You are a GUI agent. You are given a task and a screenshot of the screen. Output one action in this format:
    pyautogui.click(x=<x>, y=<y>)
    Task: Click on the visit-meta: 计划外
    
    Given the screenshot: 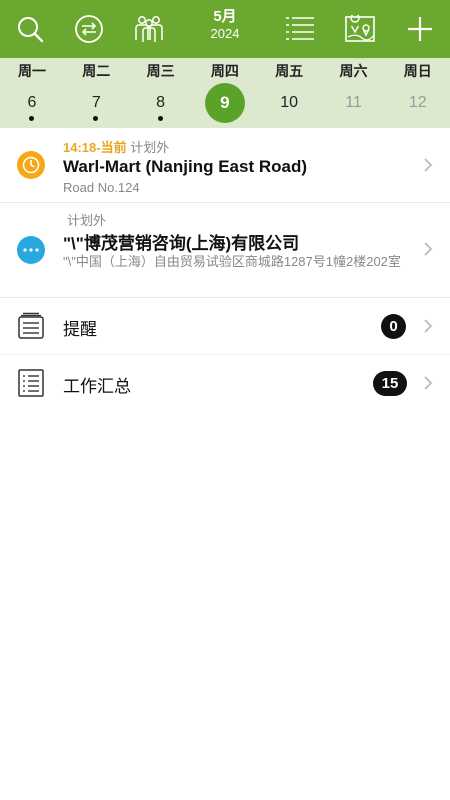 What is the action you would take?
    pyautogui.click(x=86, y=219)
    